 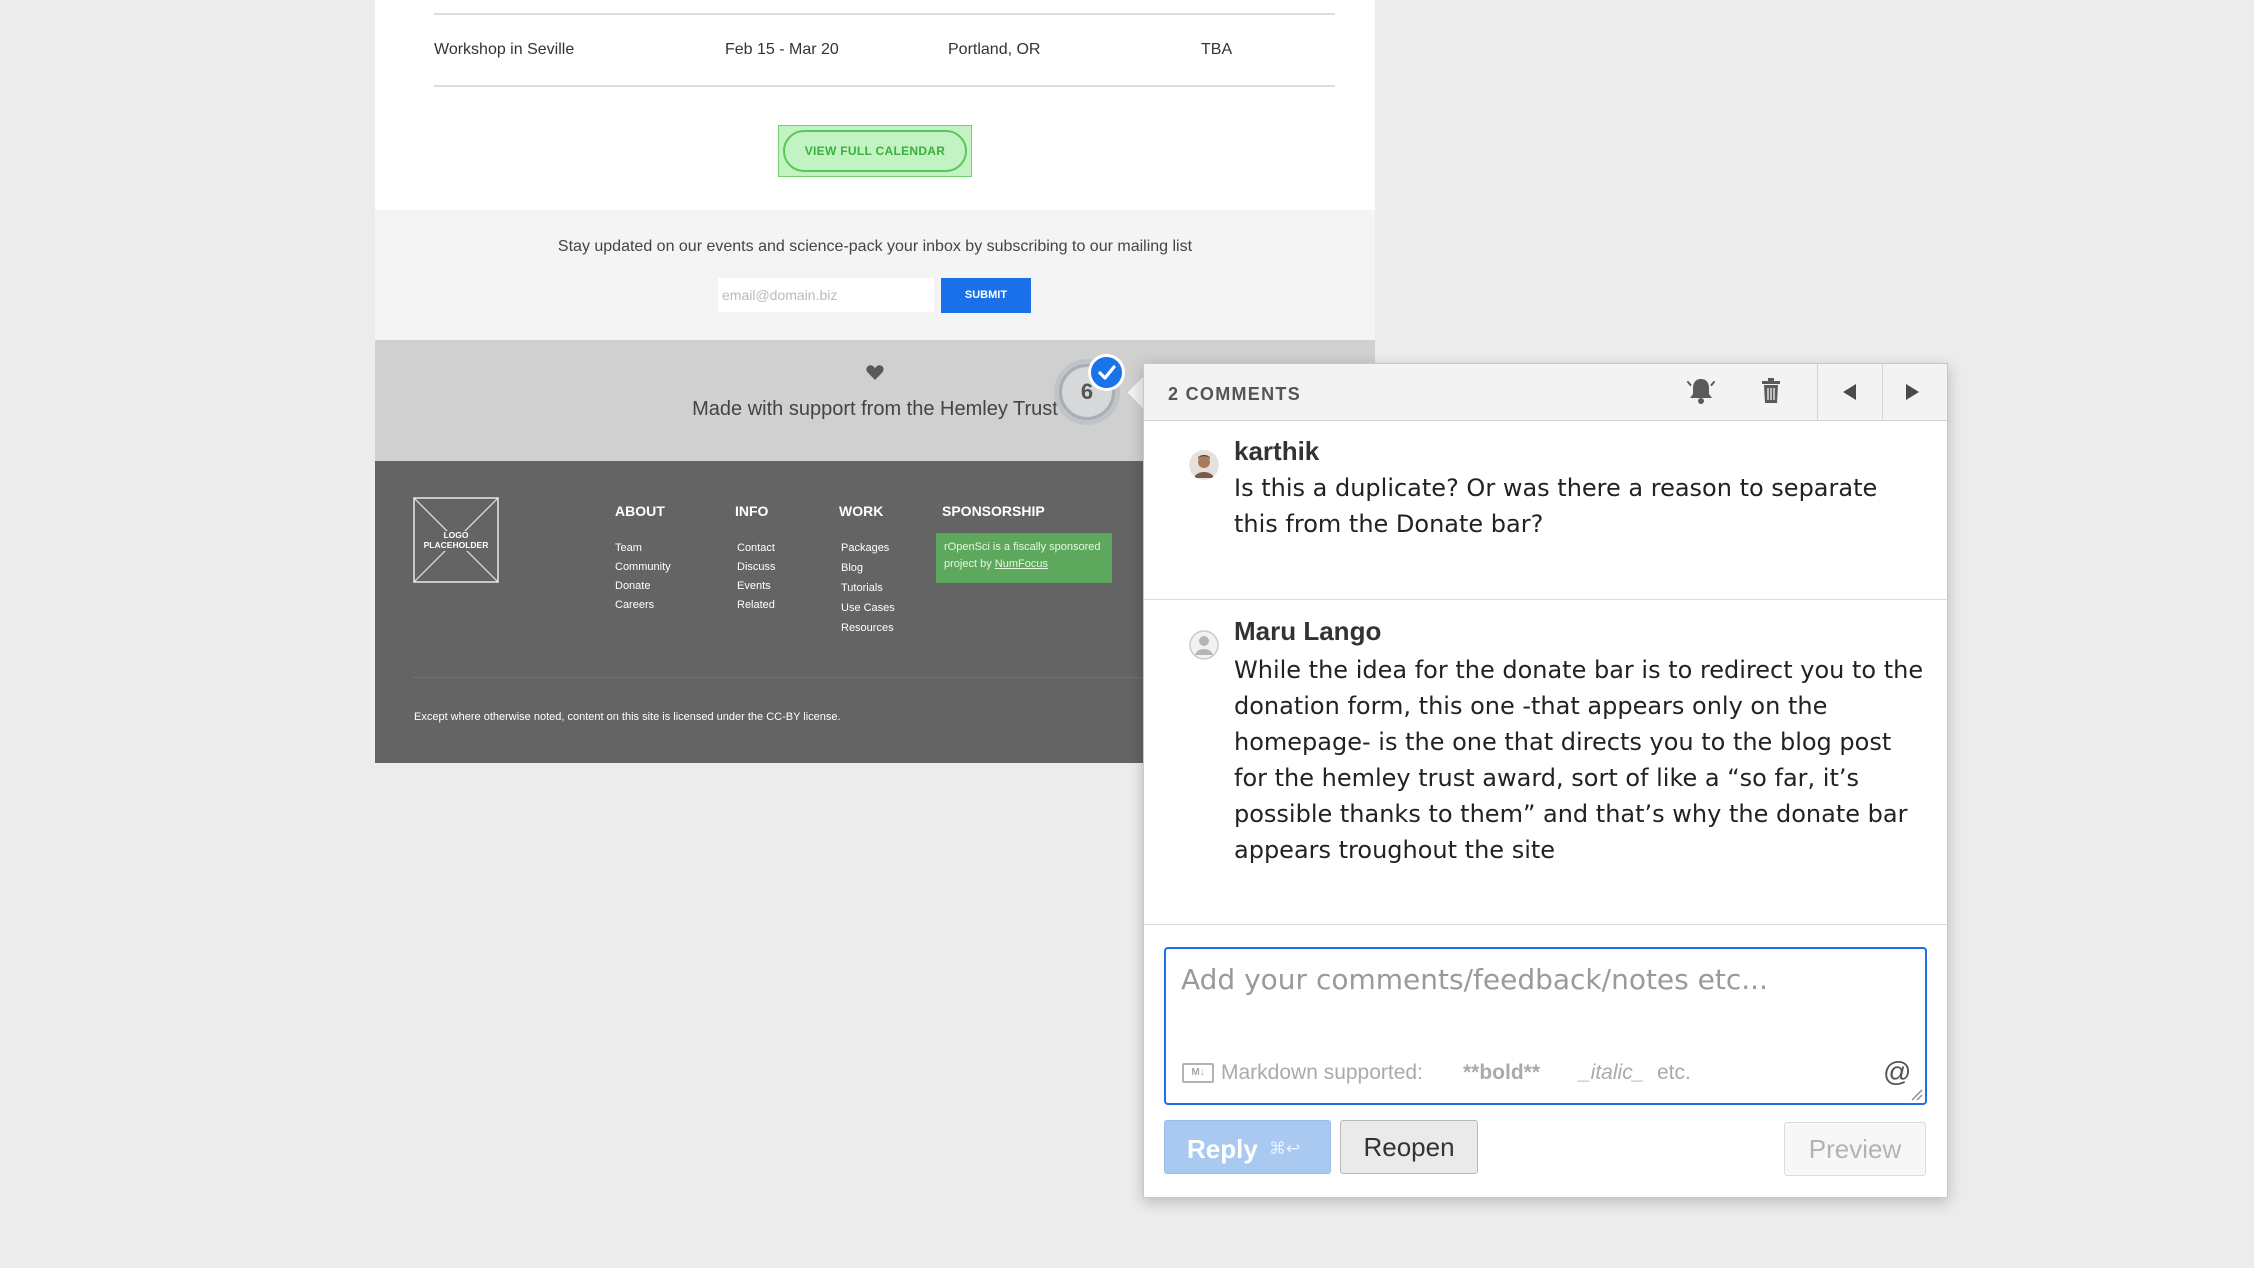 What do you see at coordinates (1021, 564) in the screenshot?
I see `numfocus-link: NumFocus` at bounding box center [1021, 564].